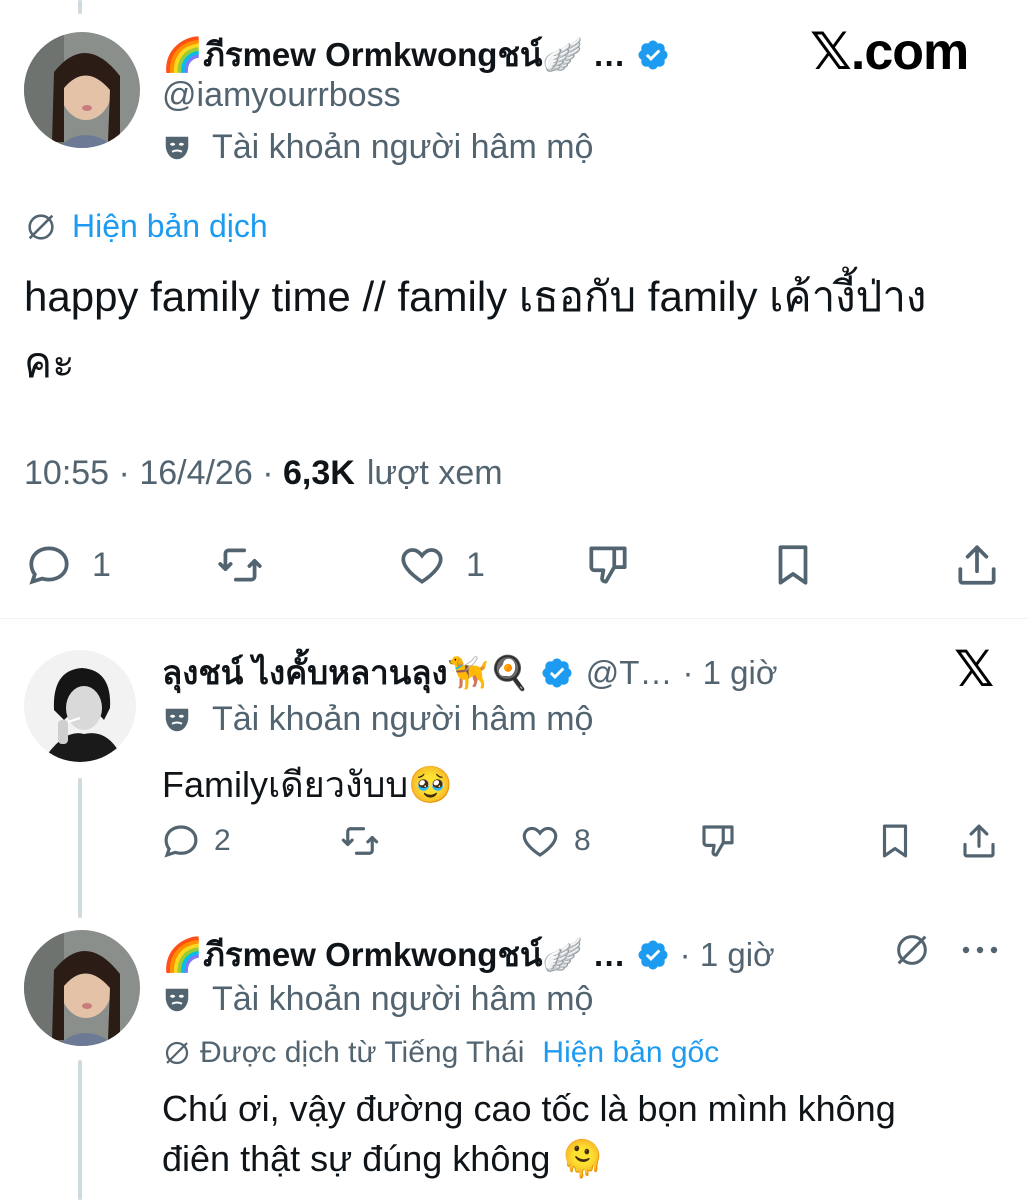  Describe the element at coordinates (318, 473) in the screenshot. I see `views-count: 6,3K` at that location.